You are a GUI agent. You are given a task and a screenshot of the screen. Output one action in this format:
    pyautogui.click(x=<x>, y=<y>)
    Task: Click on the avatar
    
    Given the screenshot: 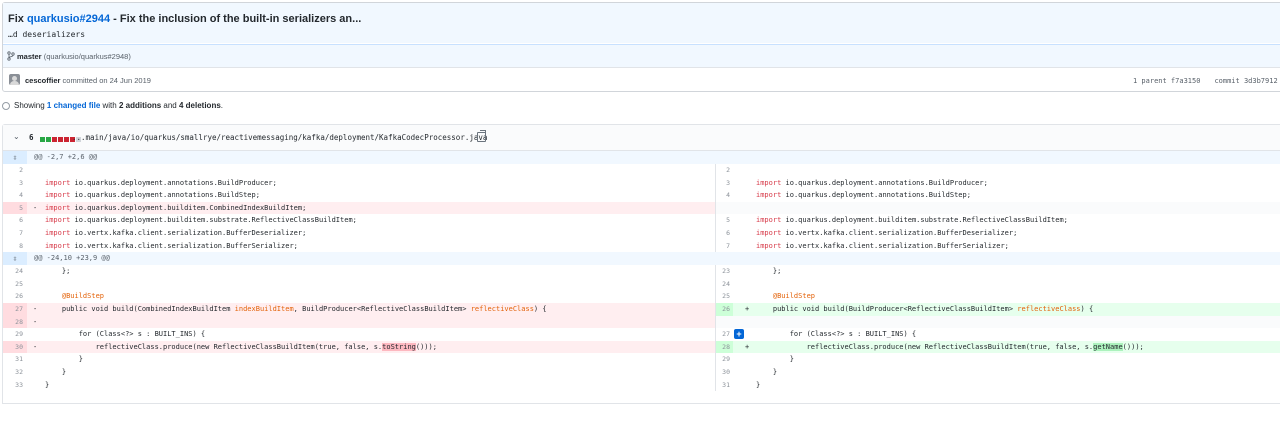 What is the action you would take?
    pyautogui.click(x=14, y=79)
    